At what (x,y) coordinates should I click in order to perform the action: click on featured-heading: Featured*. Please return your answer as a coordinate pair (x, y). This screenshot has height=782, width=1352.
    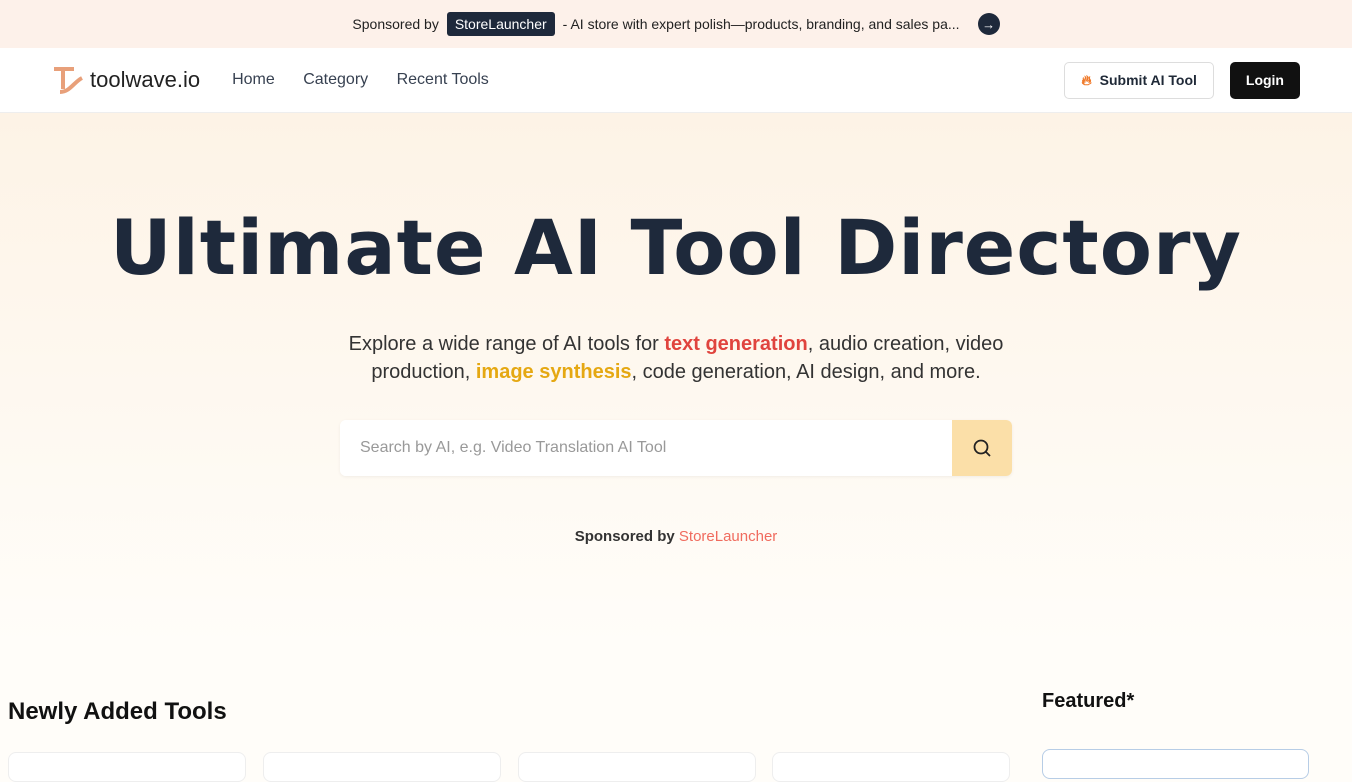
    Looking at the image, I should click on (1088, 701).